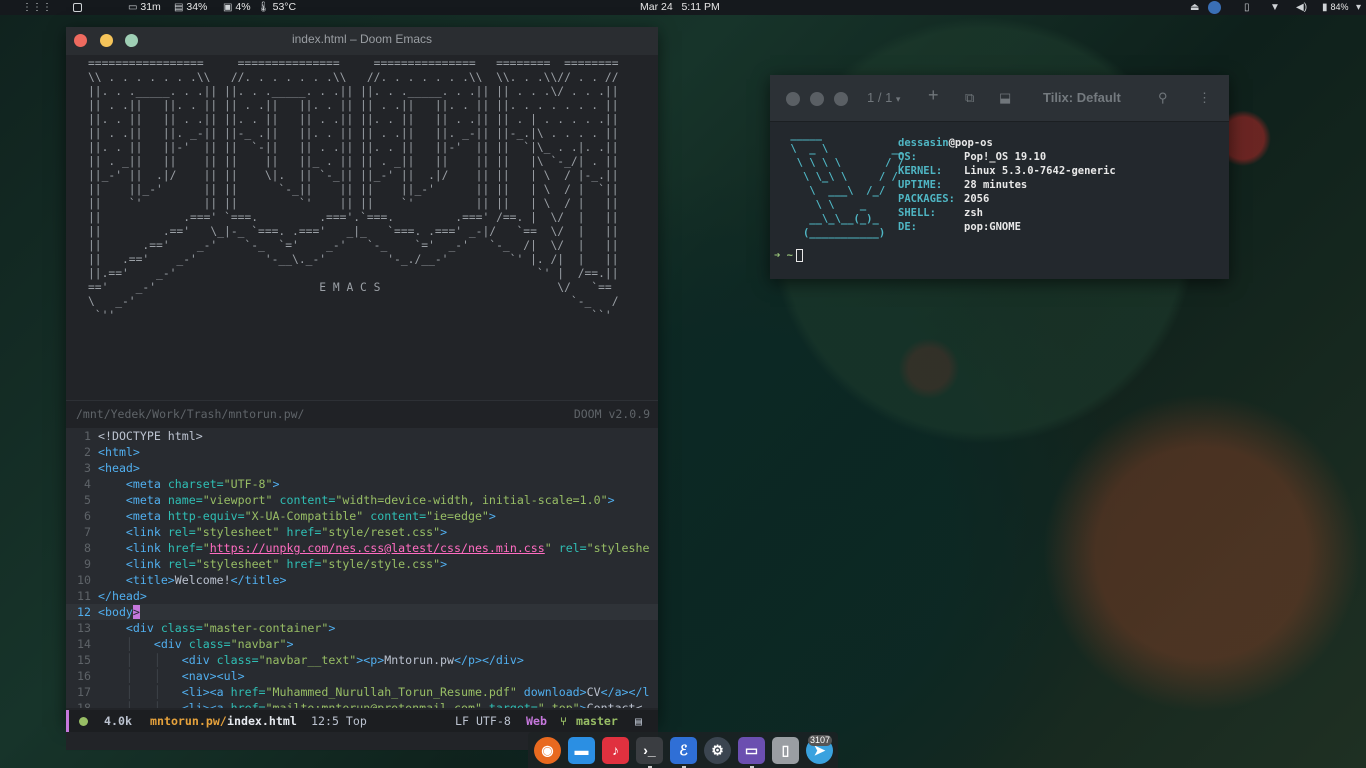 Image resolution: width=1366 pixels, height=768 pixels. What do you see at coordinates (1005, 98) in the screenshot?
I see `split-down-icon: ⬓` at bounding box center [1005, 98].